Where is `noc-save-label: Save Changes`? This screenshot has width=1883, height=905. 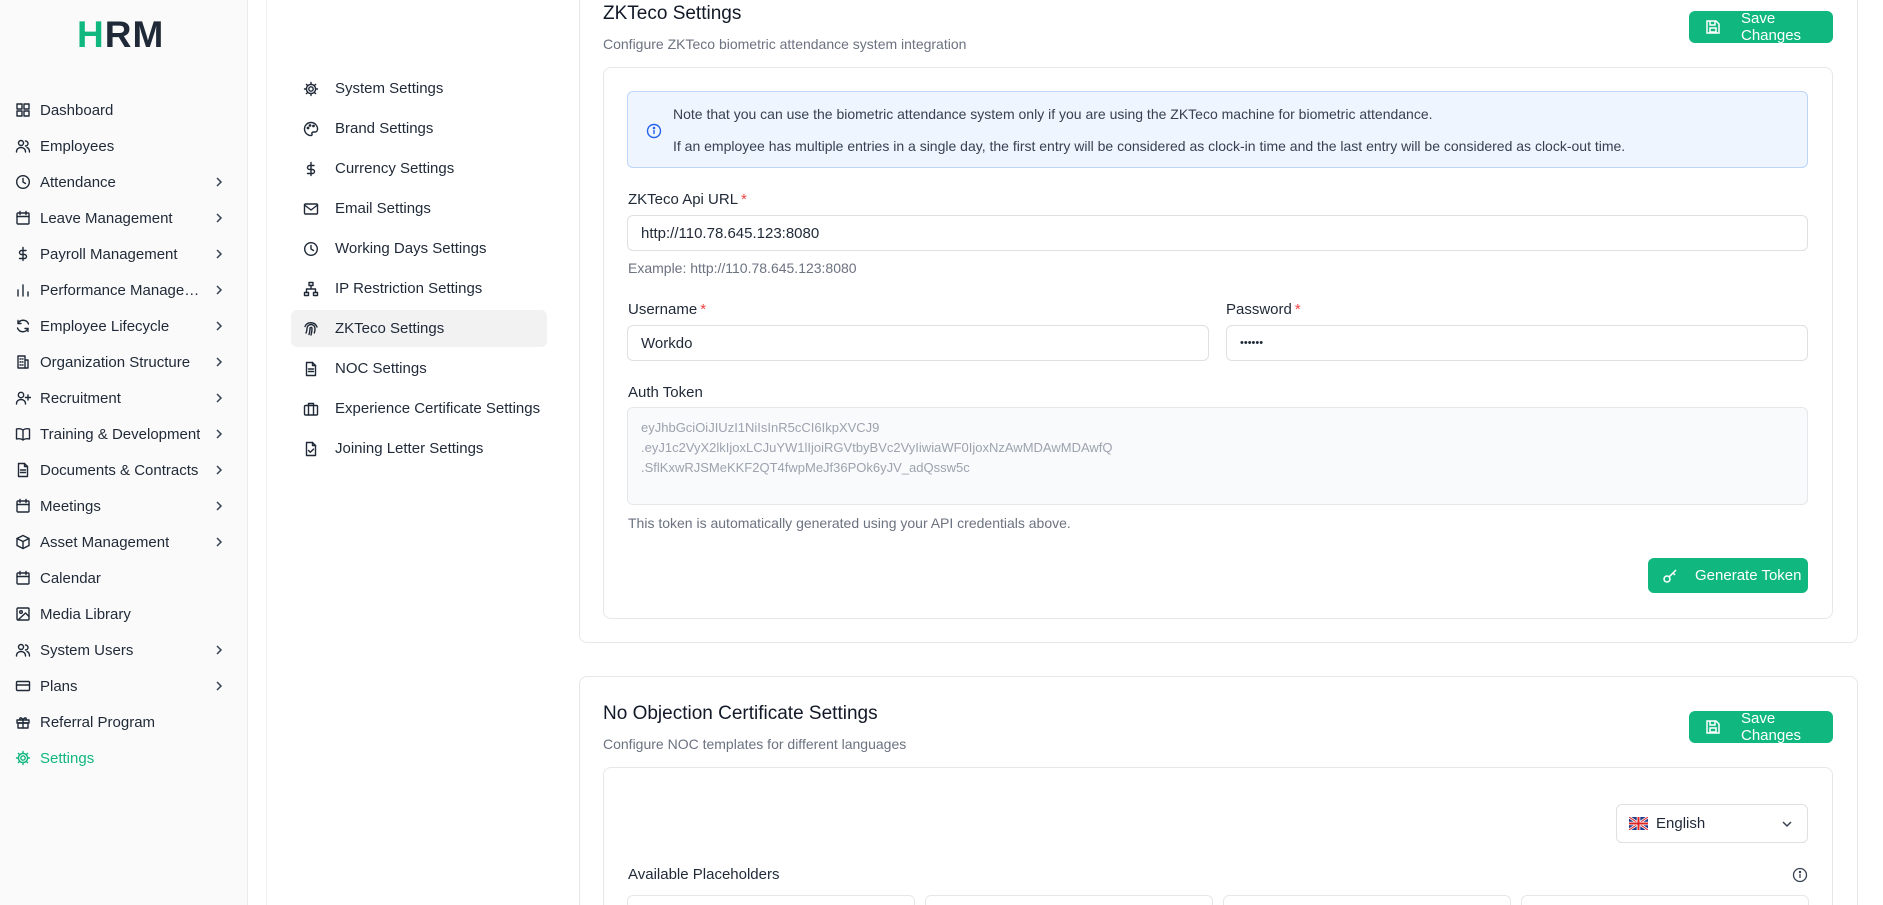
noc-save-label: Save Changes is located at coordinates (1771, 727).